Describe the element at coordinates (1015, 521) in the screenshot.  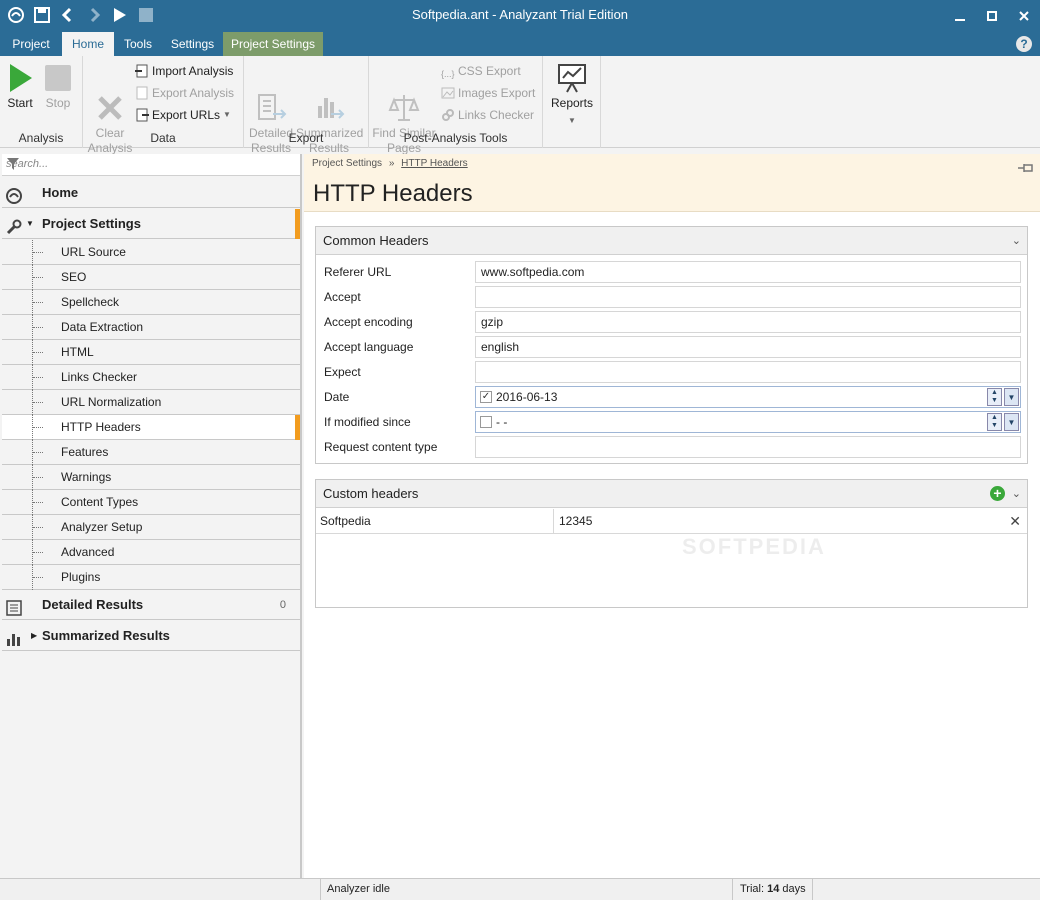
I see `delete-row-icon: ✕` at that location.